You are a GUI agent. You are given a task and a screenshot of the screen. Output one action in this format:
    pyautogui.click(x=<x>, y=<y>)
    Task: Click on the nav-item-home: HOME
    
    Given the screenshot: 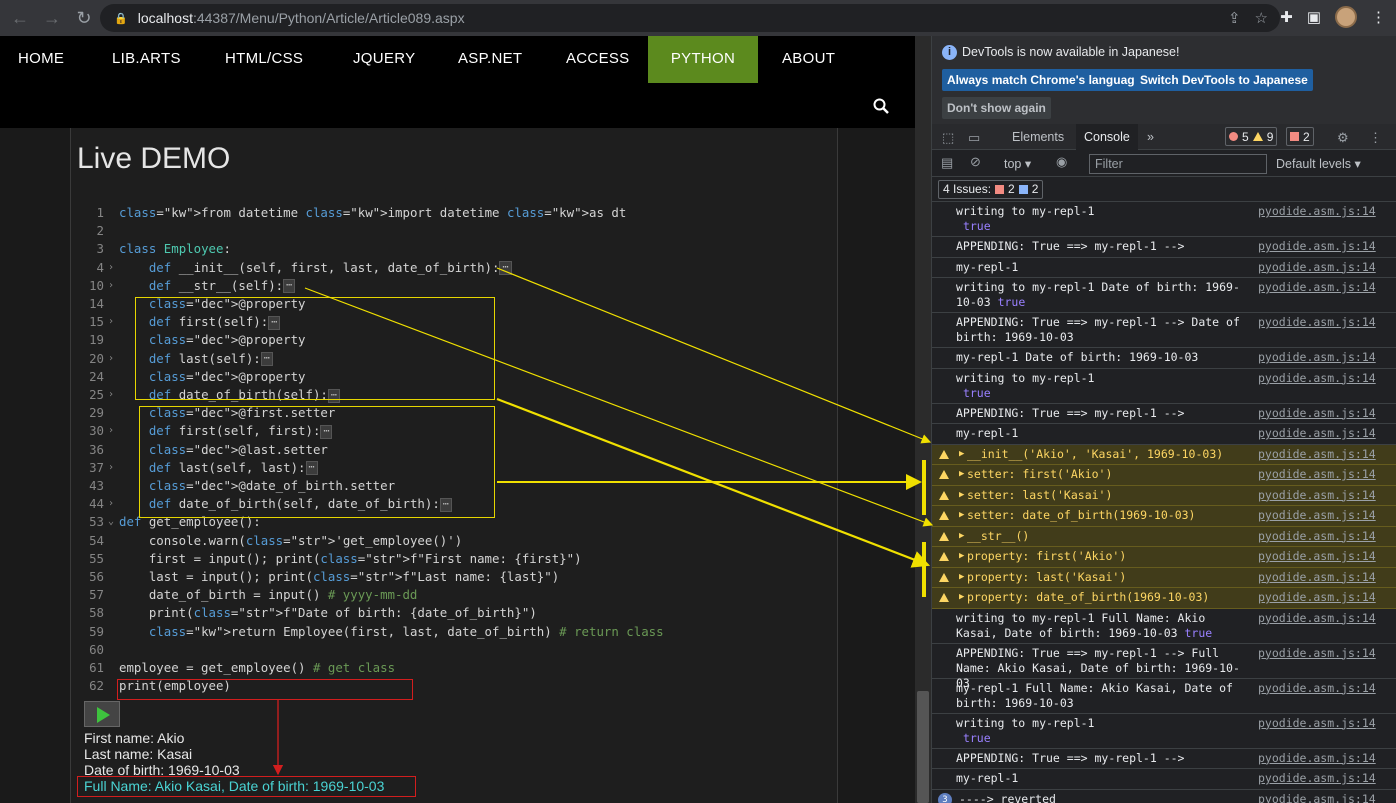 What is the action you would take?
    pyautogui.click(x=41, y=59)
    